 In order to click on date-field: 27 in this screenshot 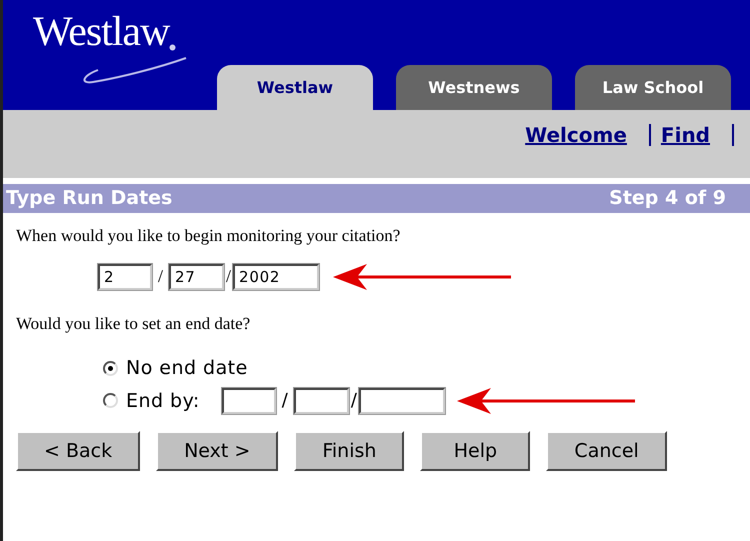, I will do `click(196, 277)`.